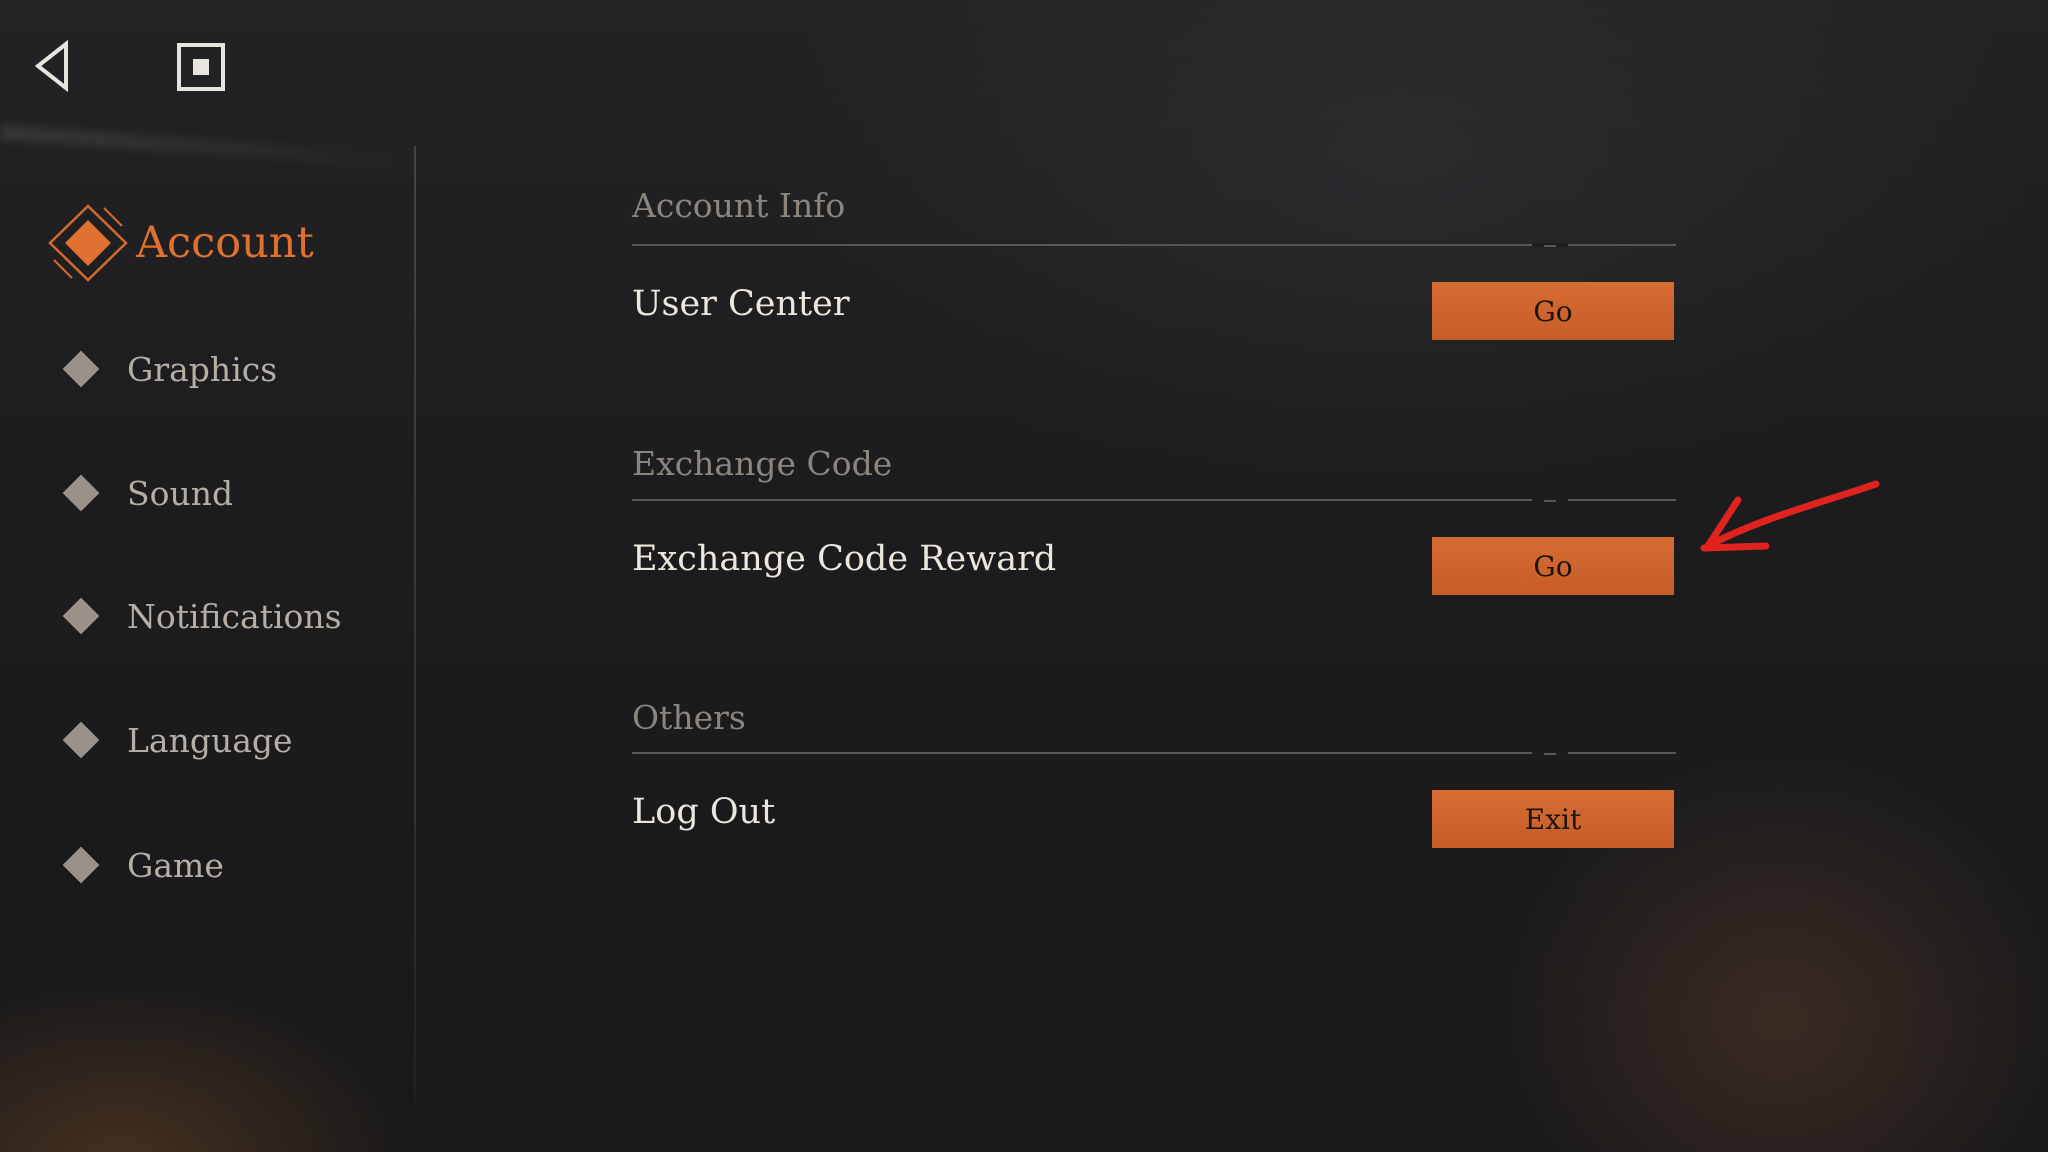 This screenshot has width=2048, height=1152. What do you see at coordinates (234, 616) in the screenshot?
I see `sidebar-item-label: Notifications` at bounding box center [234, 616].